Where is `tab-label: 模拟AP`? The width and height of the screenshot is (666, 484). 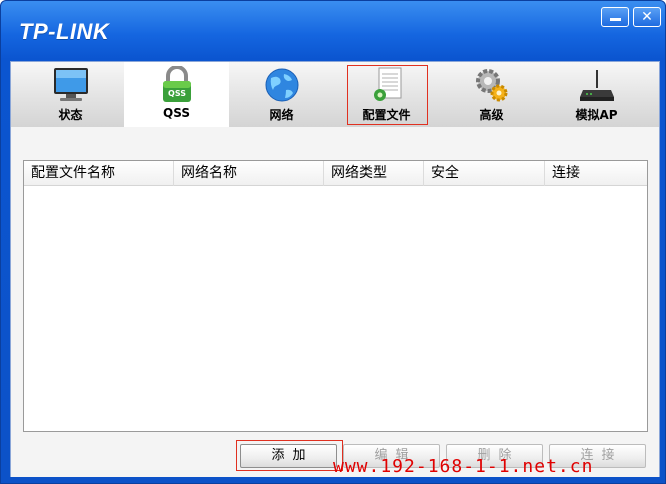 tab-label: 模拟AP is located at coordinates (596, 115).